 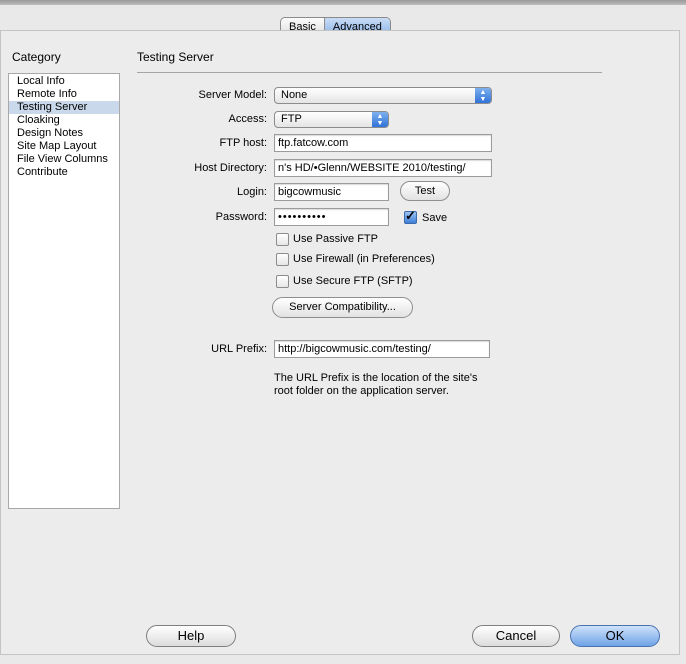 I want to click on url-prefix-label: URL Prefix:, so click(x=239, y=349).